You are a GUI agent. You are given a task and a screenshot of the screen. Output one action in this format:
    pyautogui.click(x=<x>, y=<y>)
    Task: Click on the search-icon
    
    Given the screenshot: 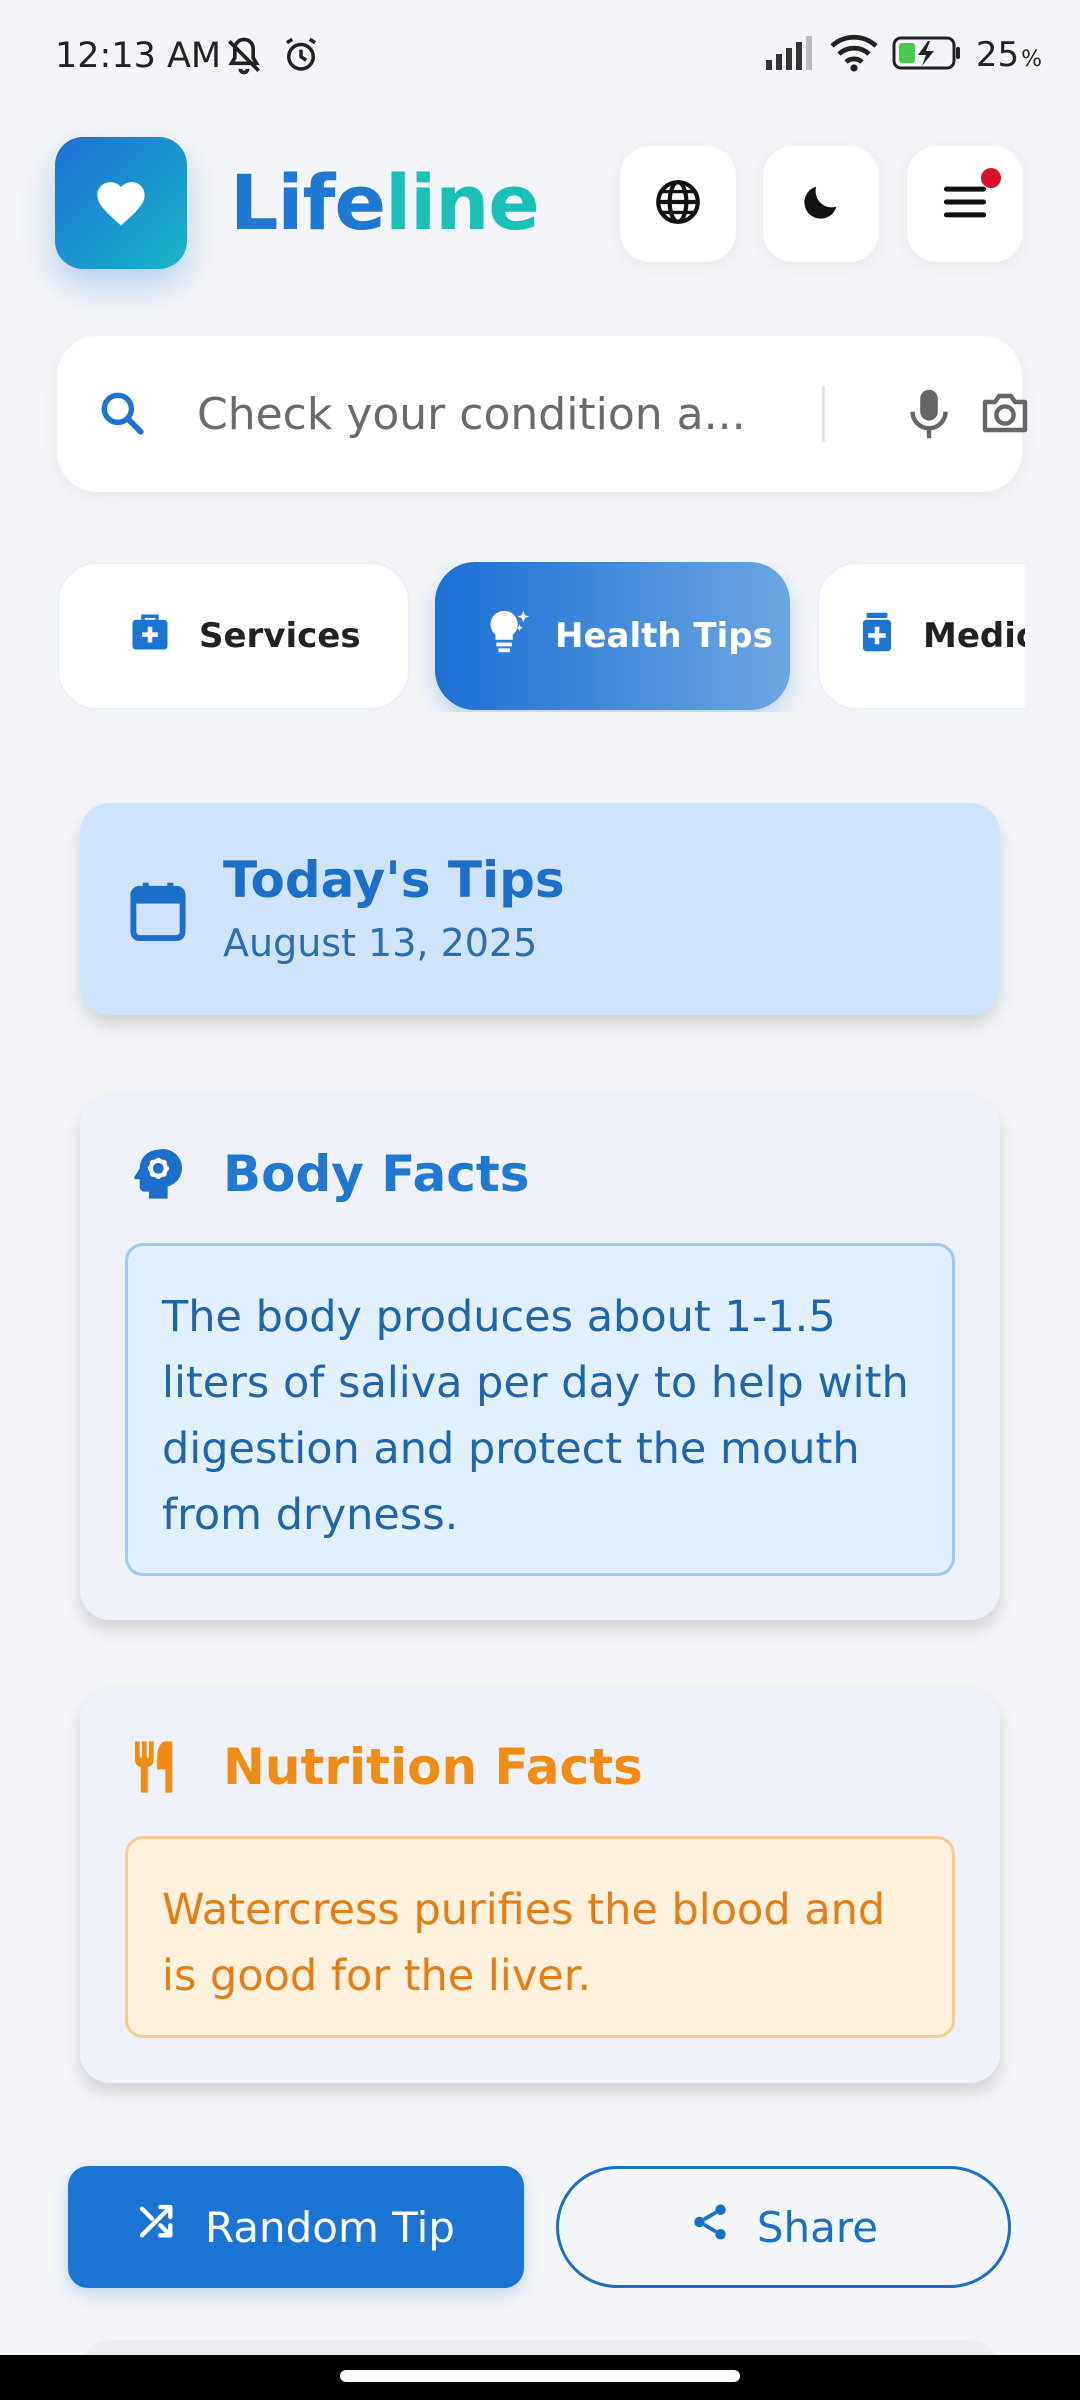 What is the action you would take?
    pyautogui.click(x=122, y=415)
    